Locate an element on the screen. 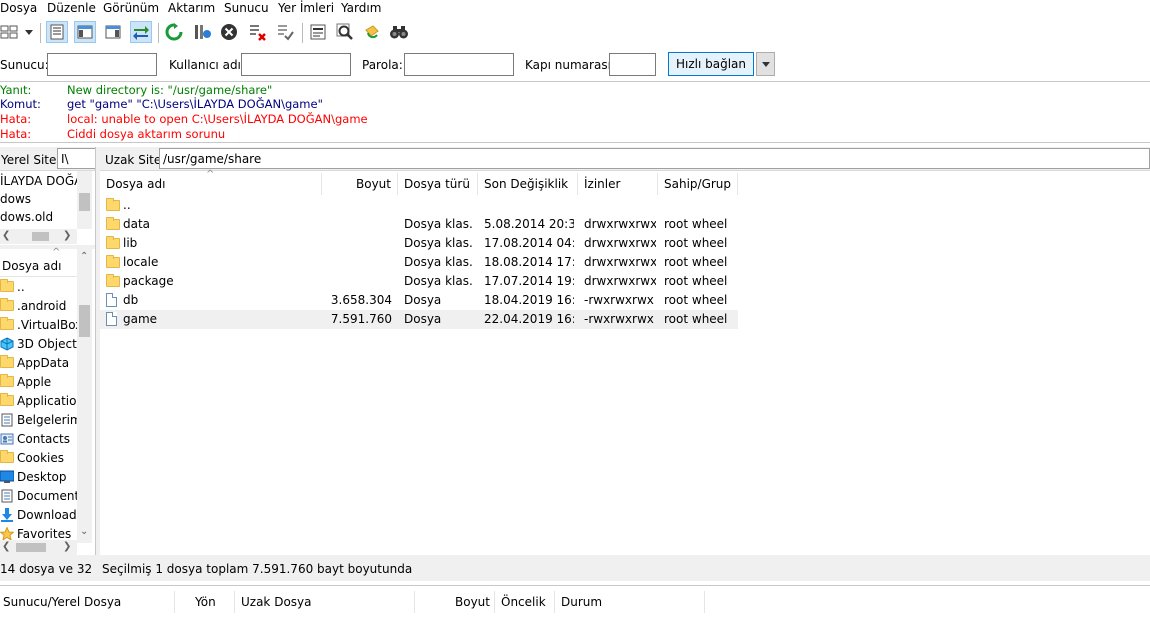 This screenshot has width=1150, height=620. folder-icon is located at coordinates (7, 304).